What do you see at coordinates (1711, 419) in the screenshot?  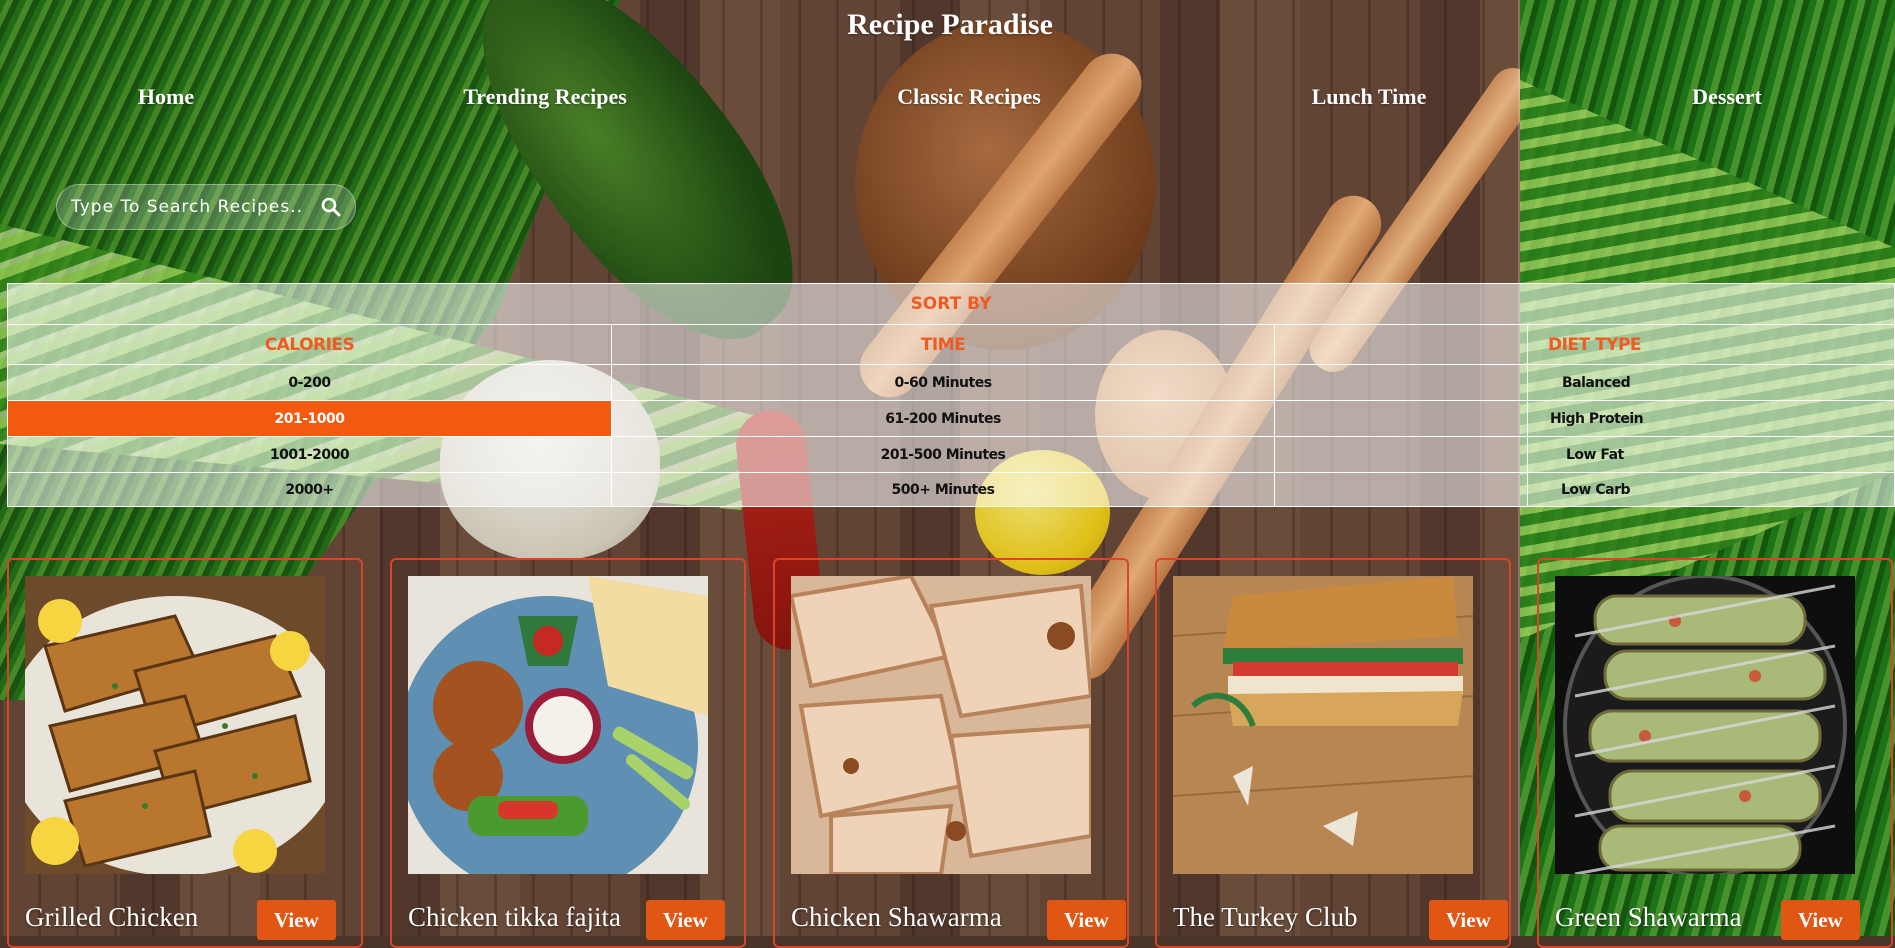 I see `diet-option: High Protein` at bounding box center [1711, 419].